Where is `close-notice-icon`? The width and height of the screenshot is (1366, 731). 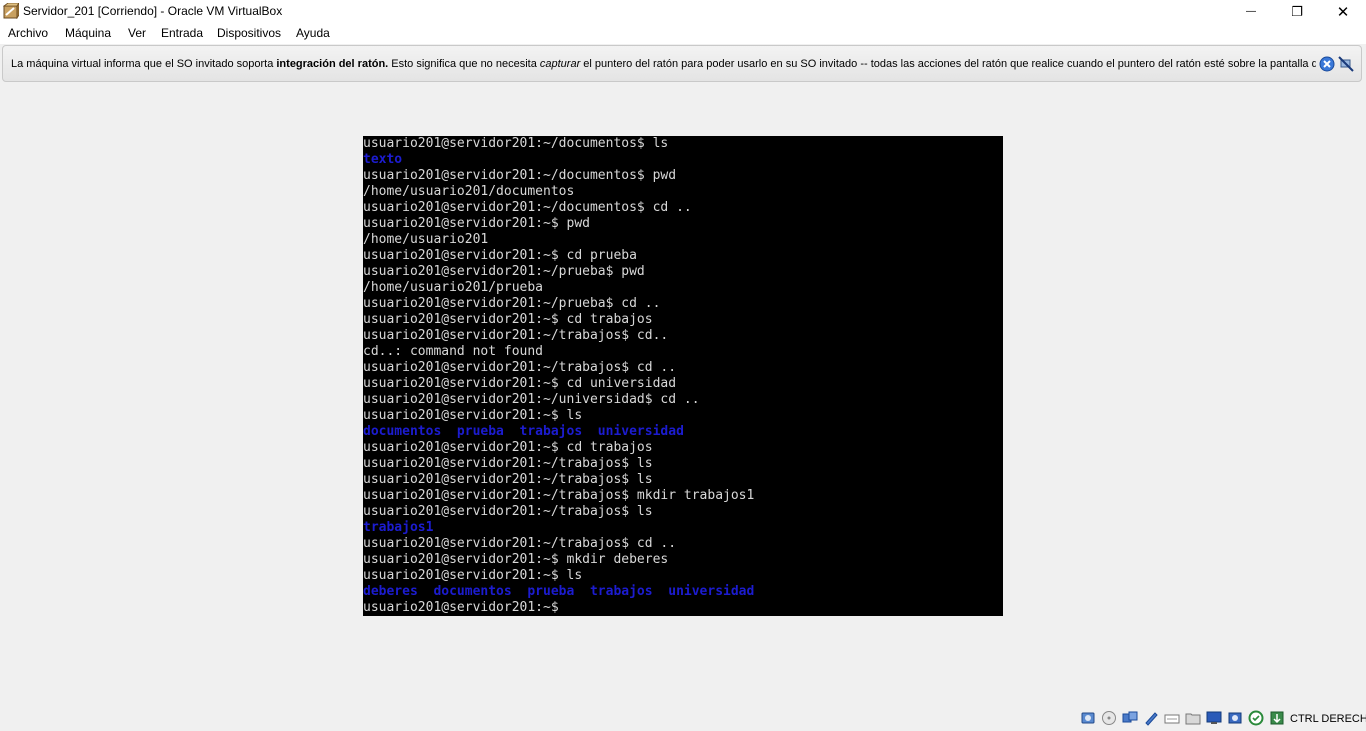 close-notice-icon is located at coordinates (1327, 64).